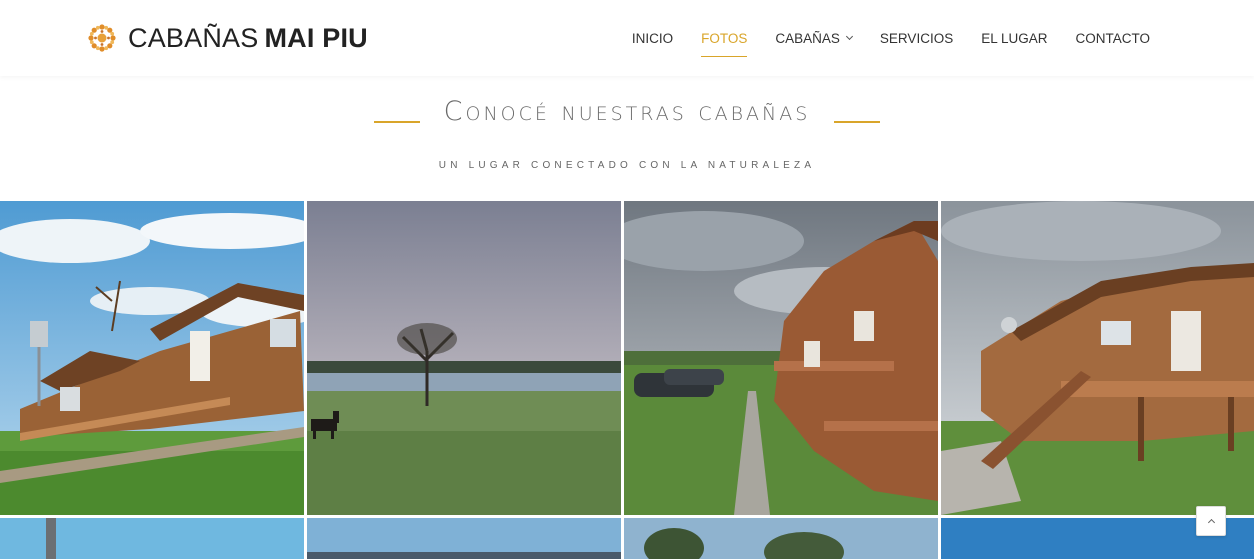 This screenshot has height=559, width=1254. What do you see at coordinates (724, 38) in the screenshot?
I see `nav-item-fotos: FOTOS` at bounding box center [724, 38].